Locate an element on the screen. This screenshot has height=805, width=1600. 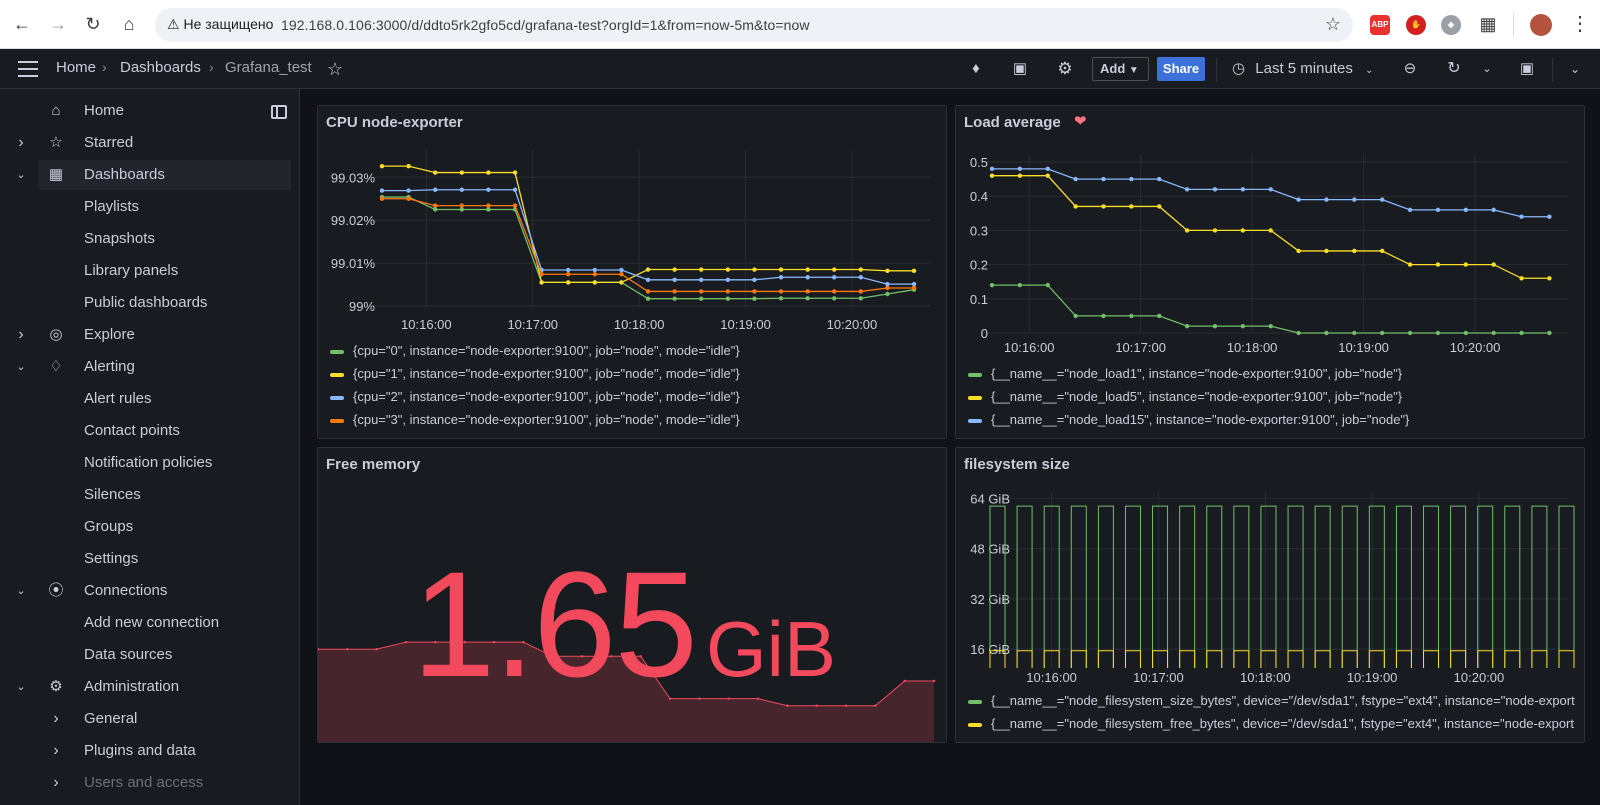
sidebar-item-playlists: Playlists is located at coordinates (150, 207).